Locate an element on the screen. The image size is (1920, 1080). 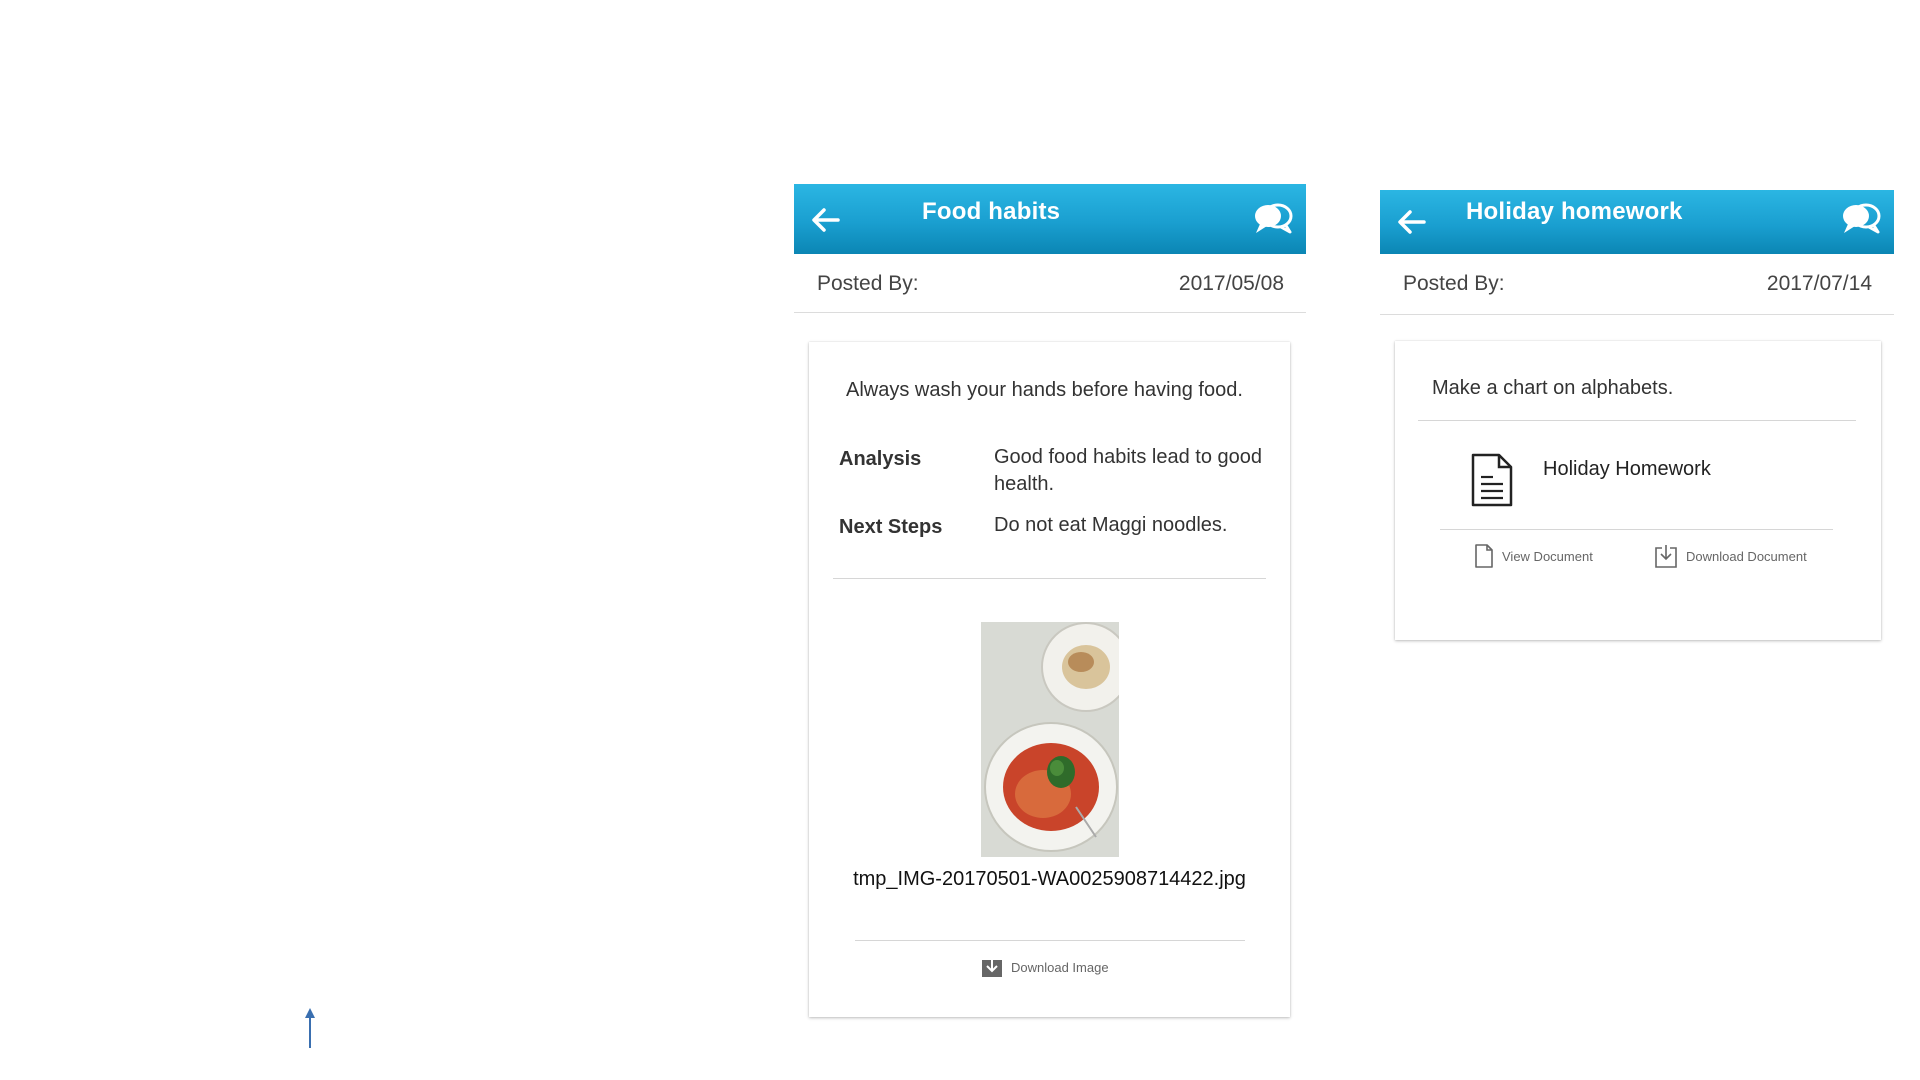
view-document-label: View Document is located at coordinates (1547, 556).